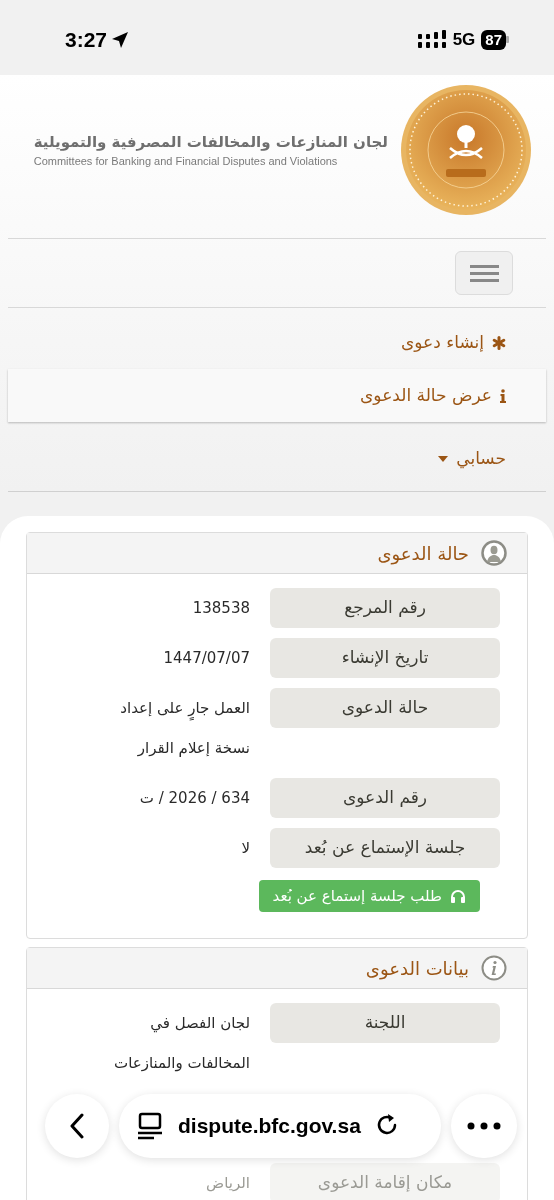 The width and height of the screenshot is (554, 1200). Describe the element at coordinates (484, 273) in the screenshot. I see `menu-button` at that location.